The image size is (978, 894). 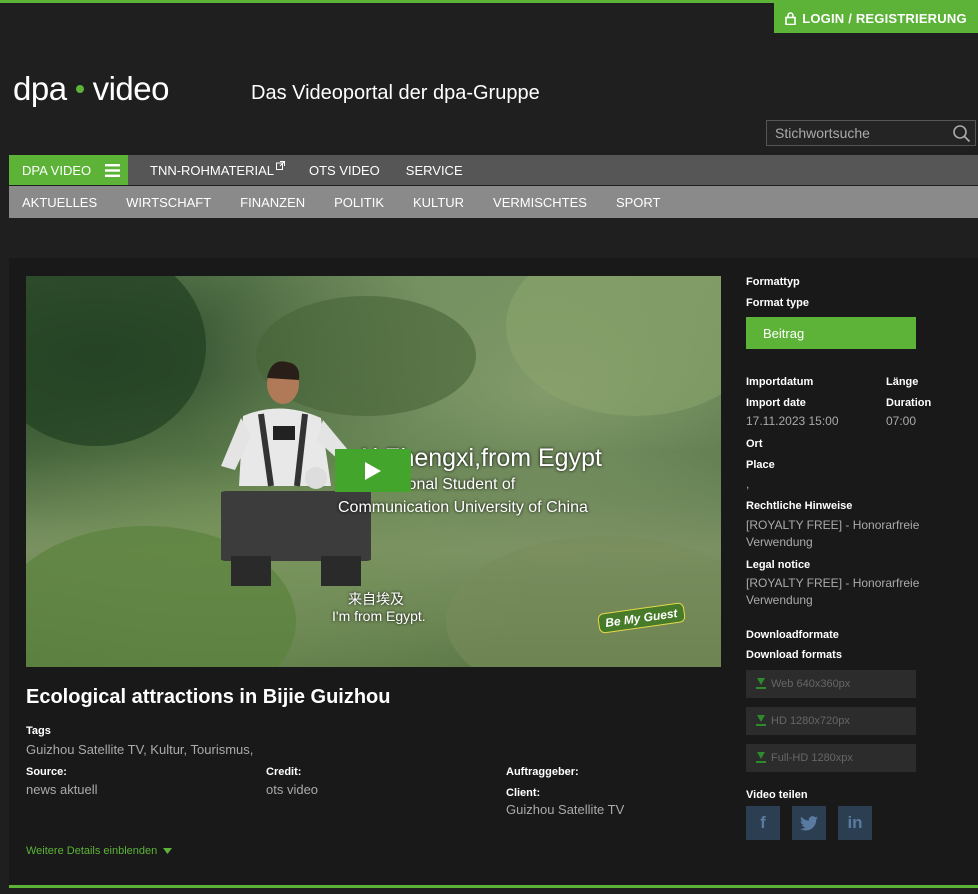 What do you see at coordinates (140, 749) in the screenshot?
I see `tags-value: Guizhou Satellite TV, Kultur, Tourismus,` at bounding box center [140, 749].